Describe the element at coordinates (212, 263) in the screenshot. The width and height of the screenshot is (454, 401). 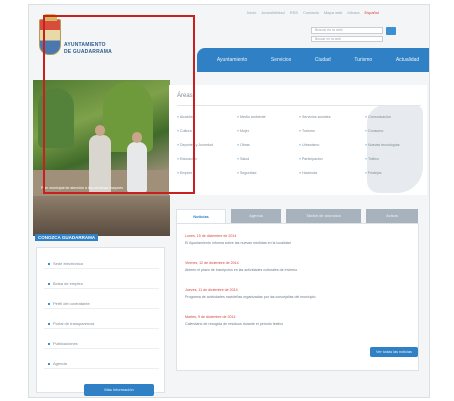
I see `news-date: Viernes, 12 de diciembre de 2014` at that location.